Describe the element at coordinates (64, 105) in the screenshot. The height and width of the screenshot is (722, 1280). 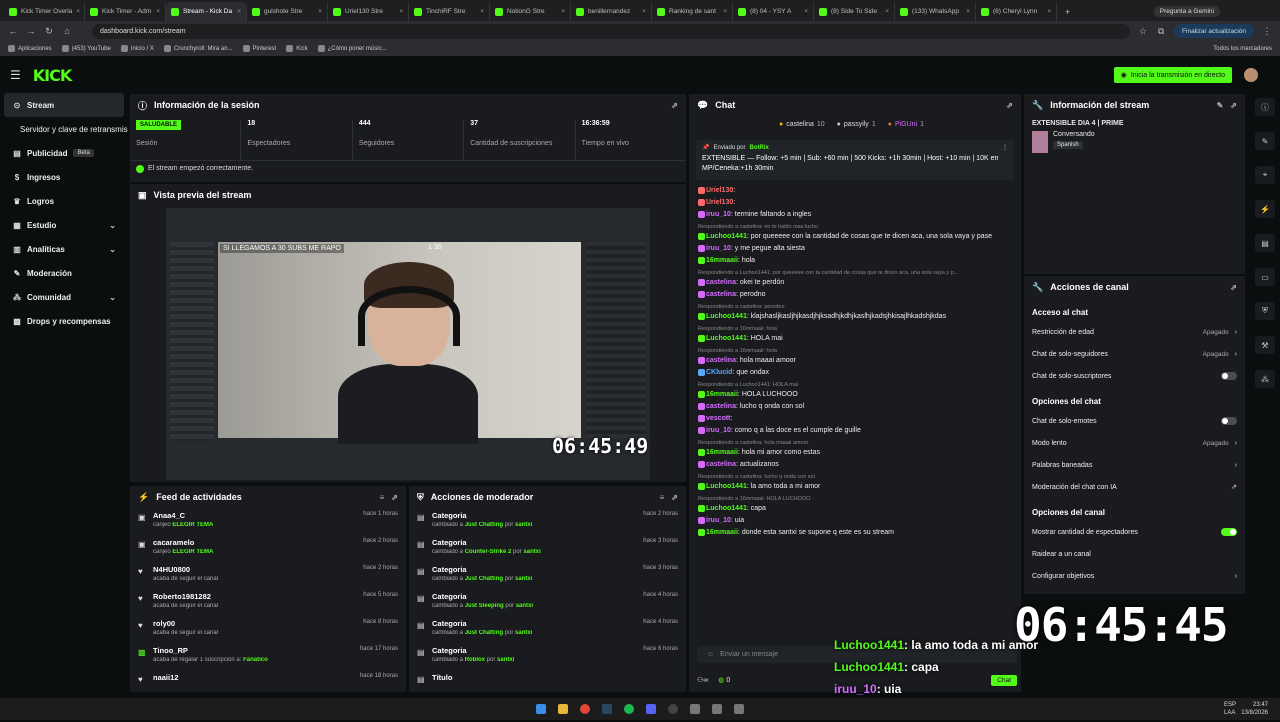
I see `sidebar-item-stream: ⊙ Stream` at that location.